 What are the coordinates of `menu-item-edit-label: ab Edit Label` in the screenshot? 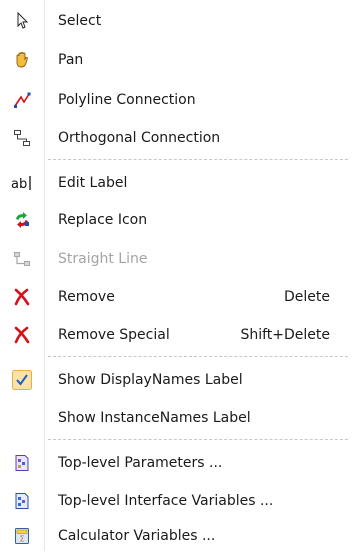 It's located at (180, 183).